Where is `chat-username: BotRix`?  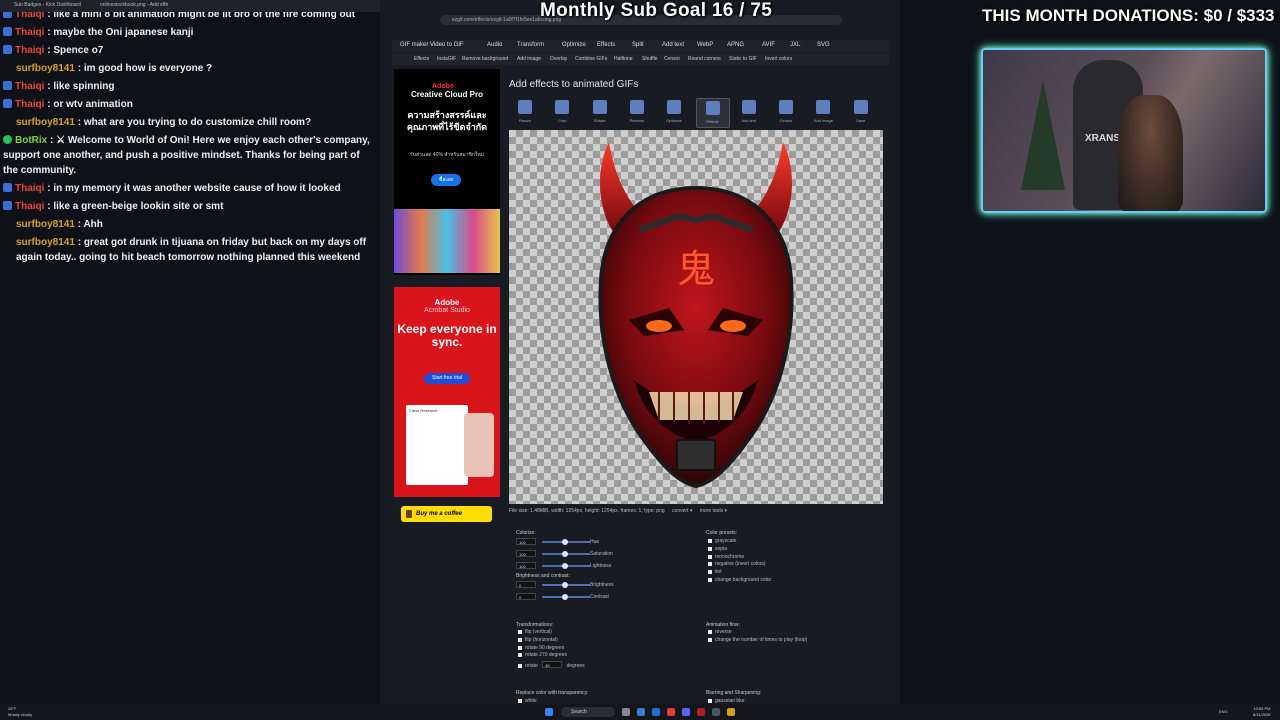 chat-username: BotRix is located at coordinates (31, 140).